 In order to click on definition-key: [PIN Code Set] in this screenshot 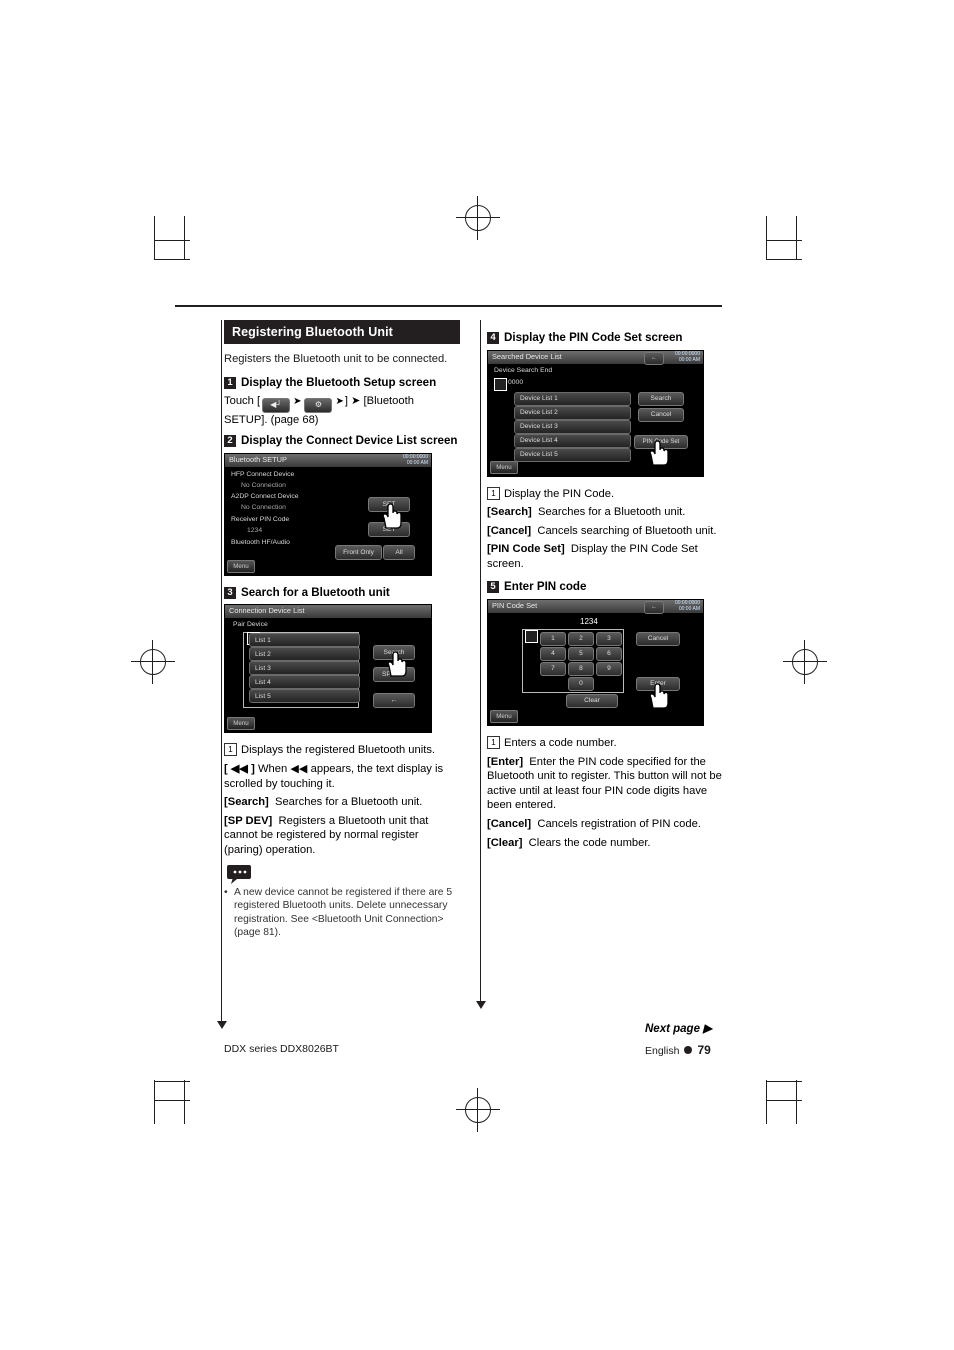, I will do `click(526, 549)`.